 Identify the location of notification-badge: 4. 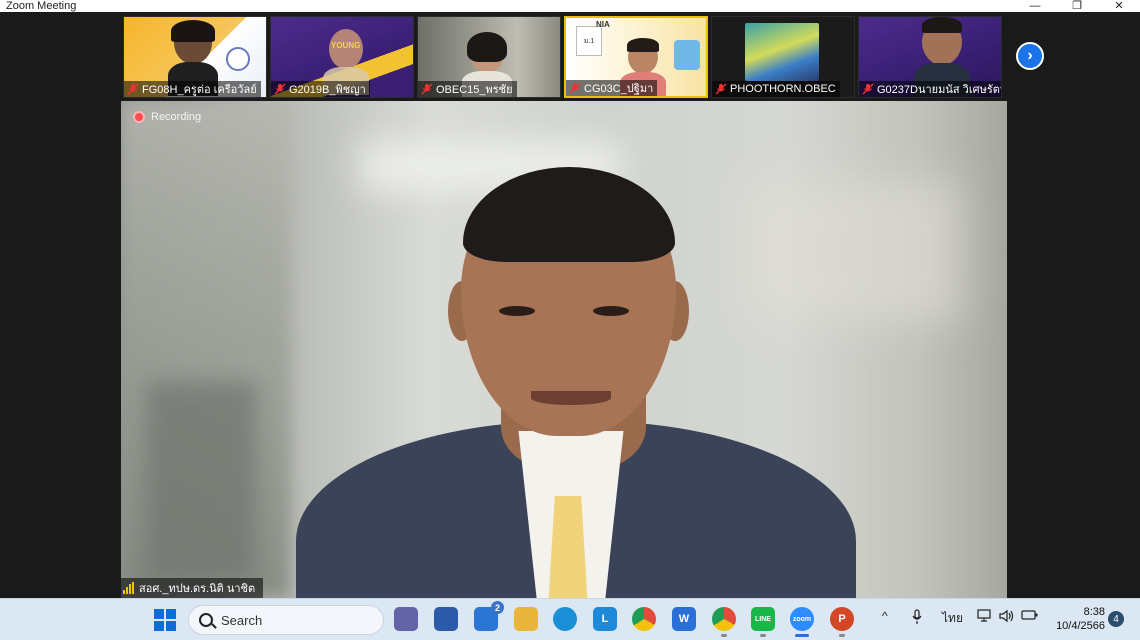
(1116, 619).